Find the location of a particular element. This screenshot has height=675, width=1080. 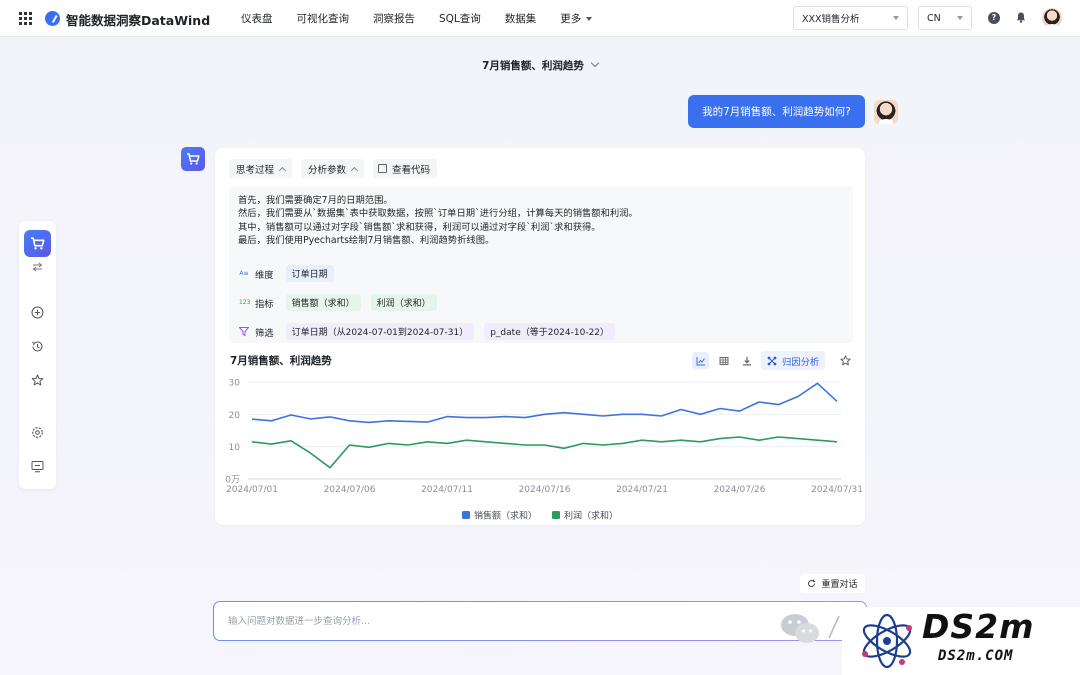

sidebar-item-assistant is located at coordinates (37, 243).